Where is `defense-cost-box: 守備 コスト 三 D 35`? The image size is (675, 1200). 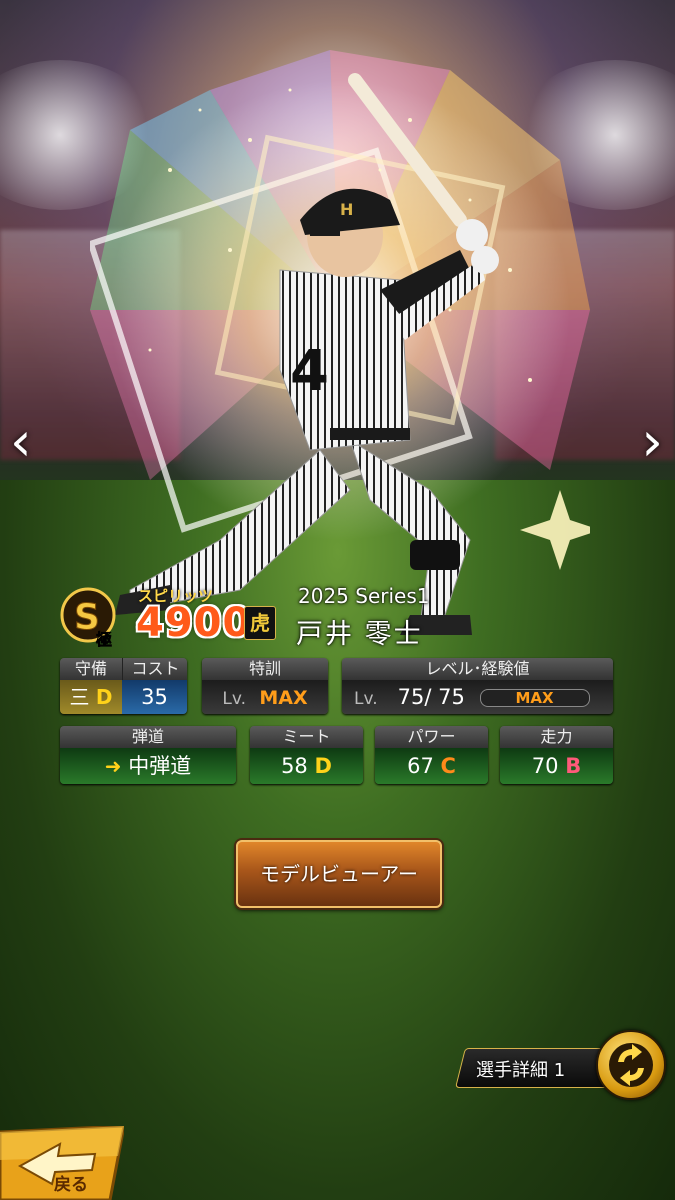 defense-cost-box: 守備 コスト 三 D 35 is located at coordinates (123, 686).